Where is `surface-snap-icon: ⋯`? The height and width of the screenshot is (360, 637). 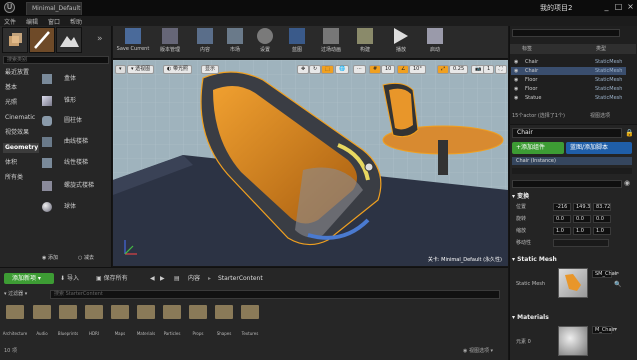
surface-snap-icon: ⋯ is located at coordinates (359, 69).